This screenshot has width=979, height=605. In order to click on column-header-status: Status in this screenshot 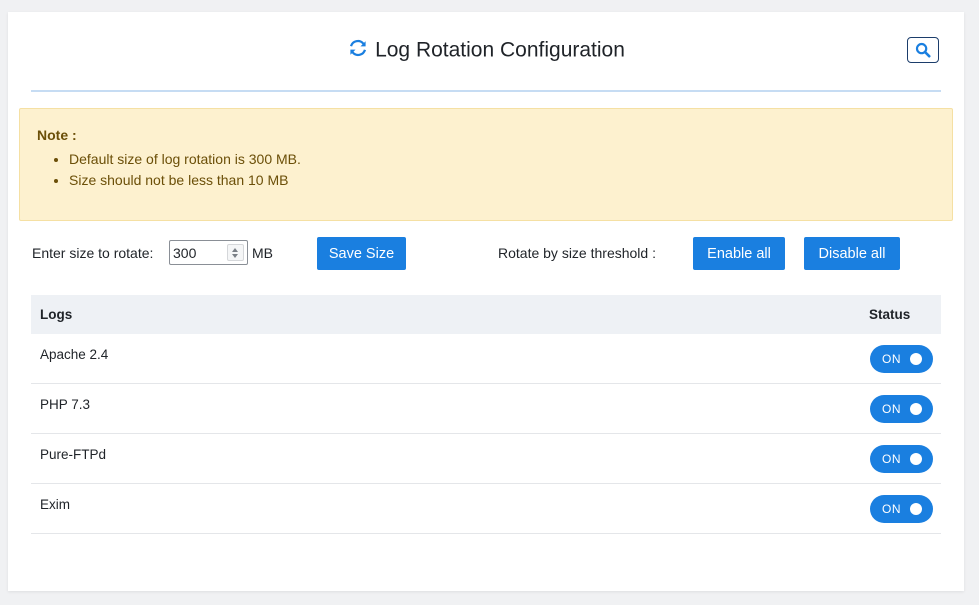, I will do `click(890, 314)`.